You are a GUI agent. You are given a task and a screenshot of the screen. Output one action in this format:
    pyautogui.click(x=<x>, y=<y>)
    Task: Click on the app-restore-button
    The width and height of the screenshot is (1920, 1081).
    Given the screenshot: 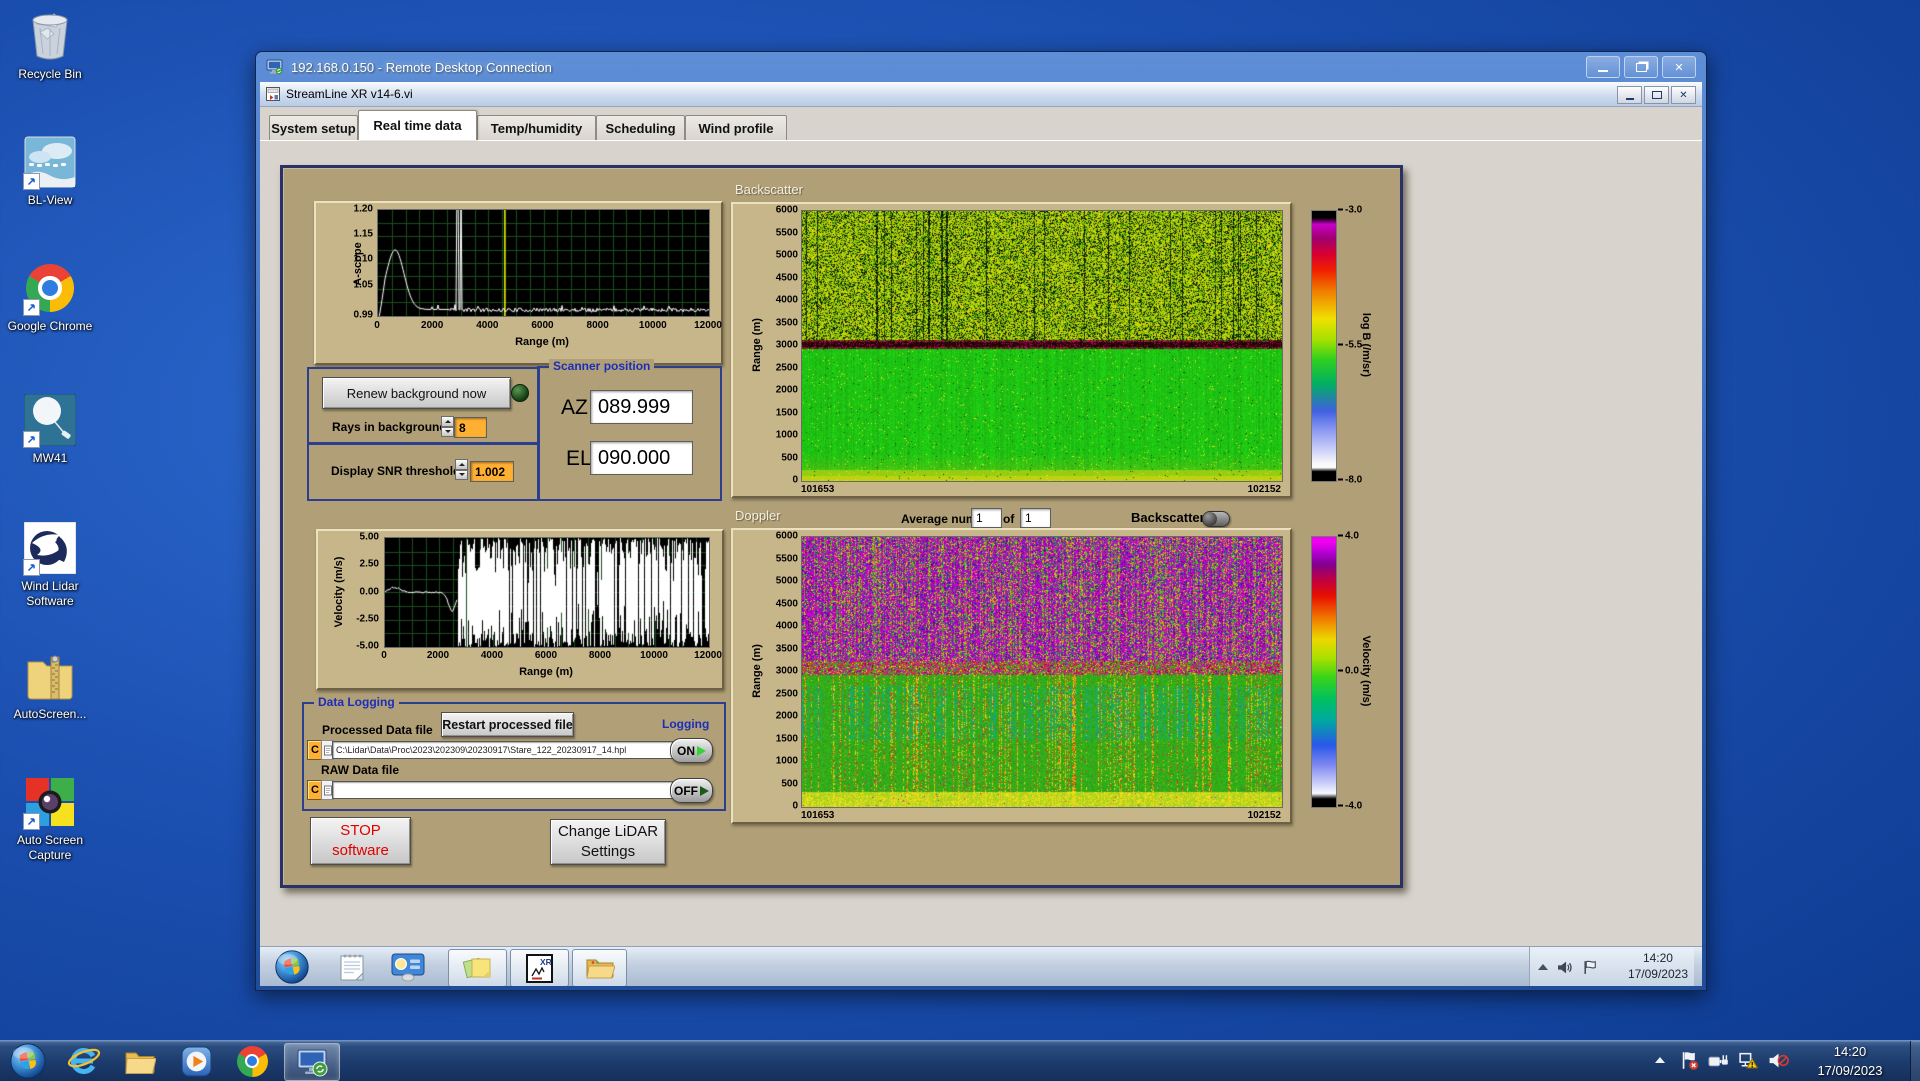 What is the action you would take?
    pyautogui.click(x=1656, y=95)
    